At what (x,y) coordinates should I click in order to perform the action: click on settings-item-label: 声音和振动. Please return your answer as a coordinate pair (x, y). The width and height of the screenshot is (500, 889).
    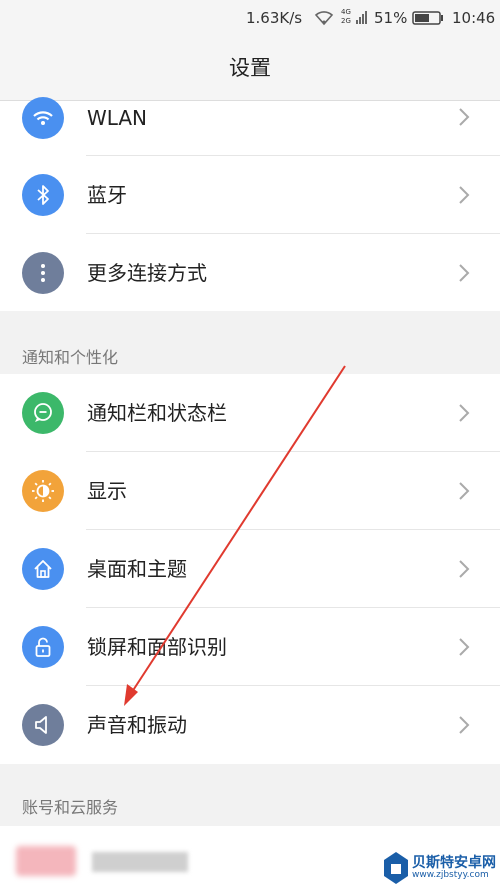
    Looking at the image, I should click on (137, 725).